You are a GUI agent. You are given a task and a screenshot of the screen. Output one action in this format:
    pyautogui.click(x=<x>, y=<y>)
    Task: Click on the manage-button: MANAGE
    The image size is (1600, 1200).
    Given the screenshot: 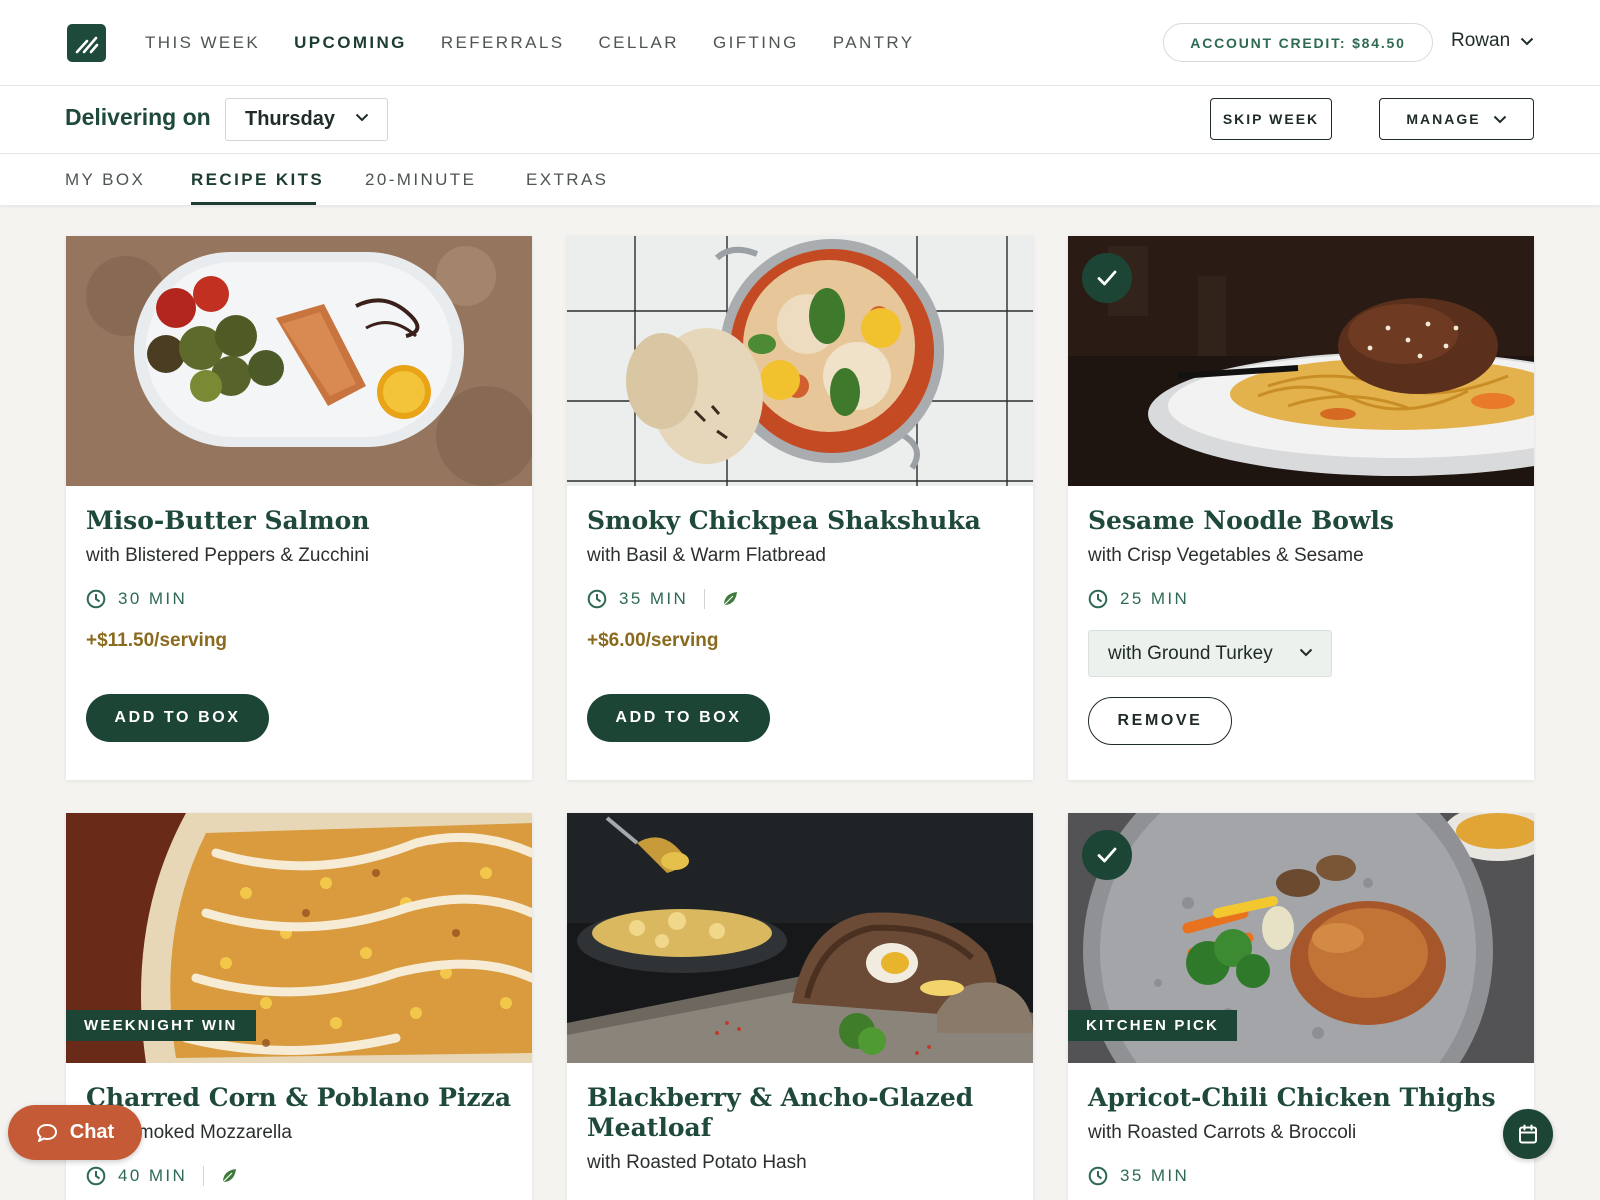 What is the action you would take?
    pyautogui.click(x=1456, y=119)
    